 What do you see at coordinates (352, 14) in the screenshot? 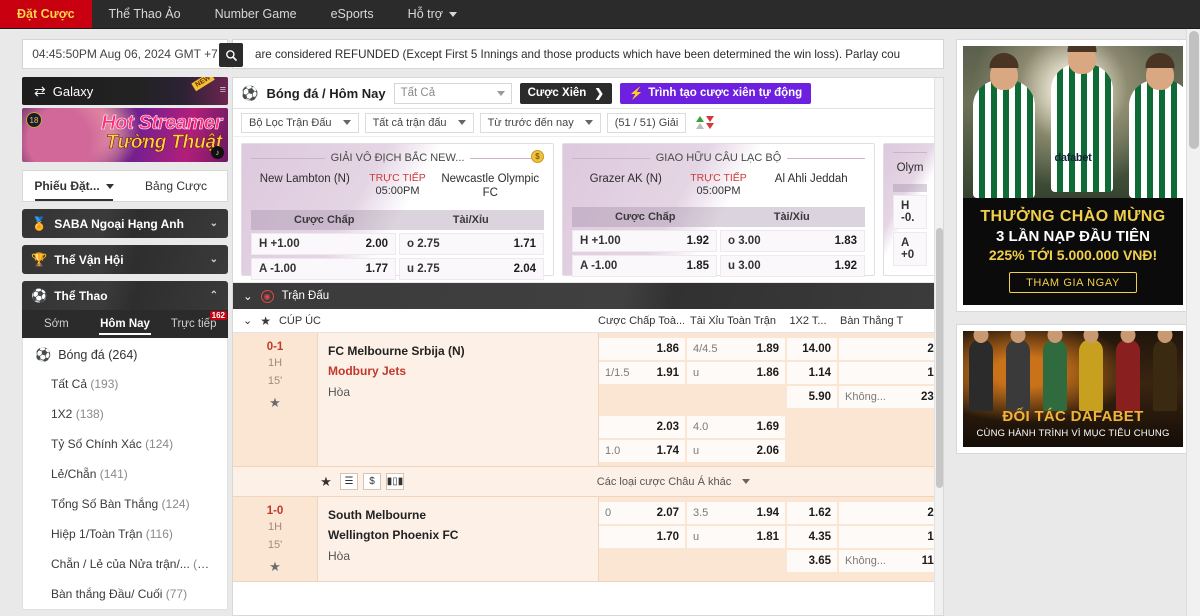
I see `nav-item-esports: eSports` at bounding box center [352, 14].